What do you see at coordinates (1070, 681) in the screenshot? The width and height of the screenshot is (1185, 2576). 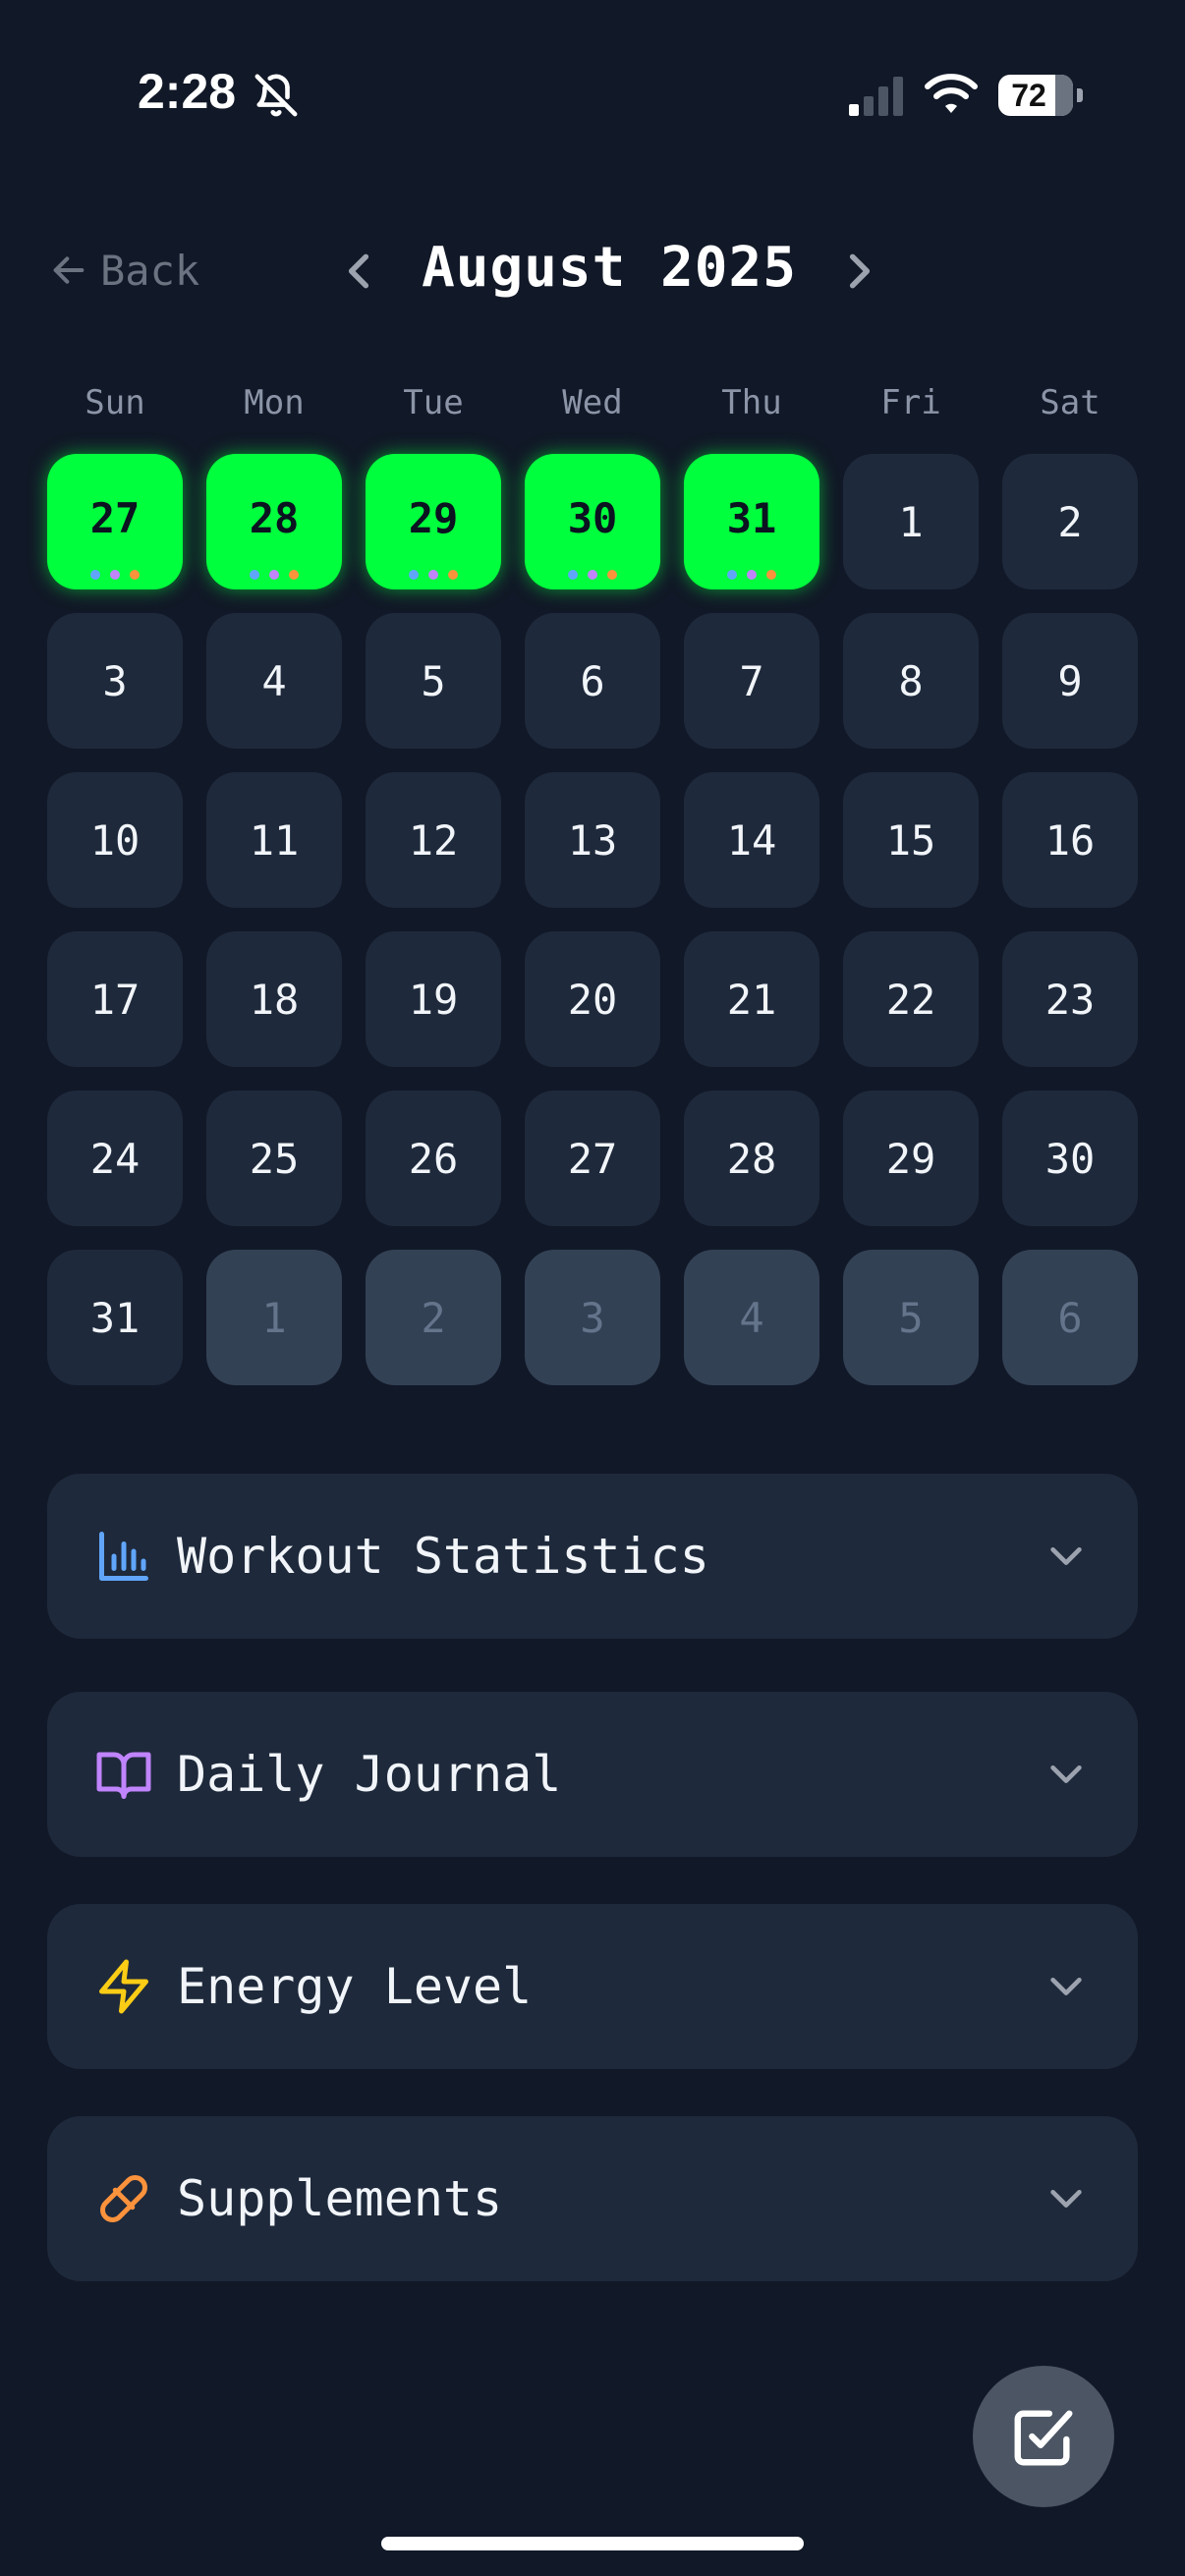 I see `calendar-day: 9` at bounding box center [1070, 681].